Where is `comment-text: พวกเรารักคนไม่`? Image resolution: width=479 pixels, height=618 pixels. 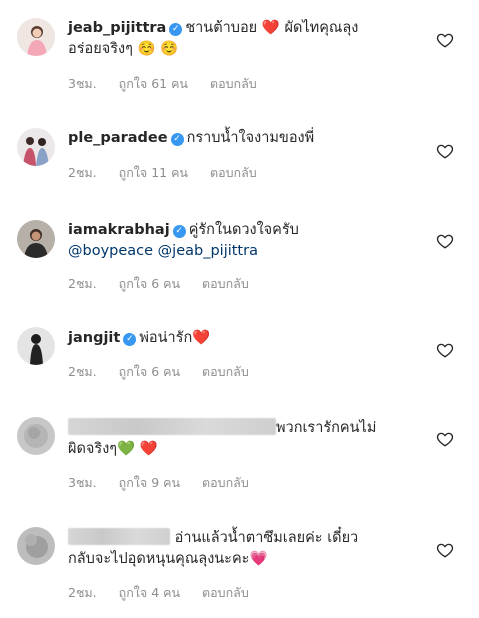
comment-text: พวกเรารักคนไม่ is located at coordinates (326, 428).